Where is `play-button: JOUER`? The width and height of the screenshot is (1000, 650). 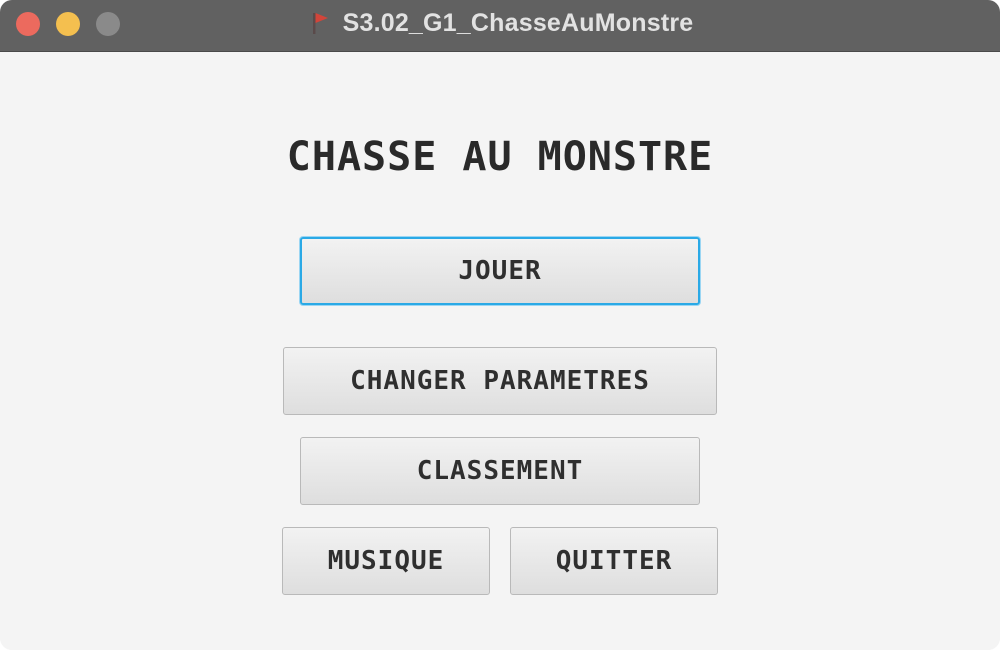 play-button: JOUER is located at coordinates (500, 271).